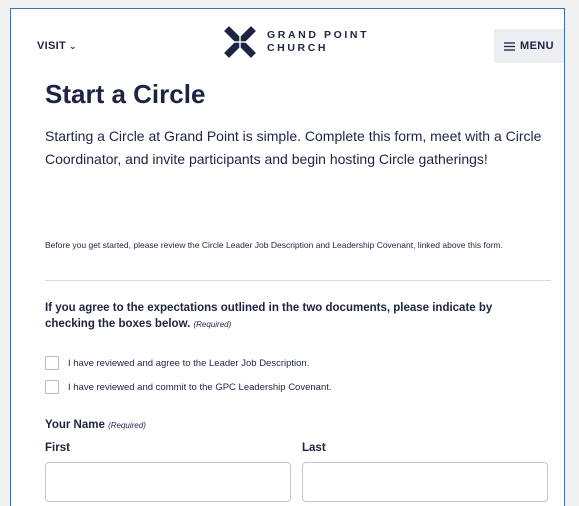 The image size is (579, 506). Describe the element at coordinates (52, 387) in the screenshot. I see `checkbox-covenant` at that location.